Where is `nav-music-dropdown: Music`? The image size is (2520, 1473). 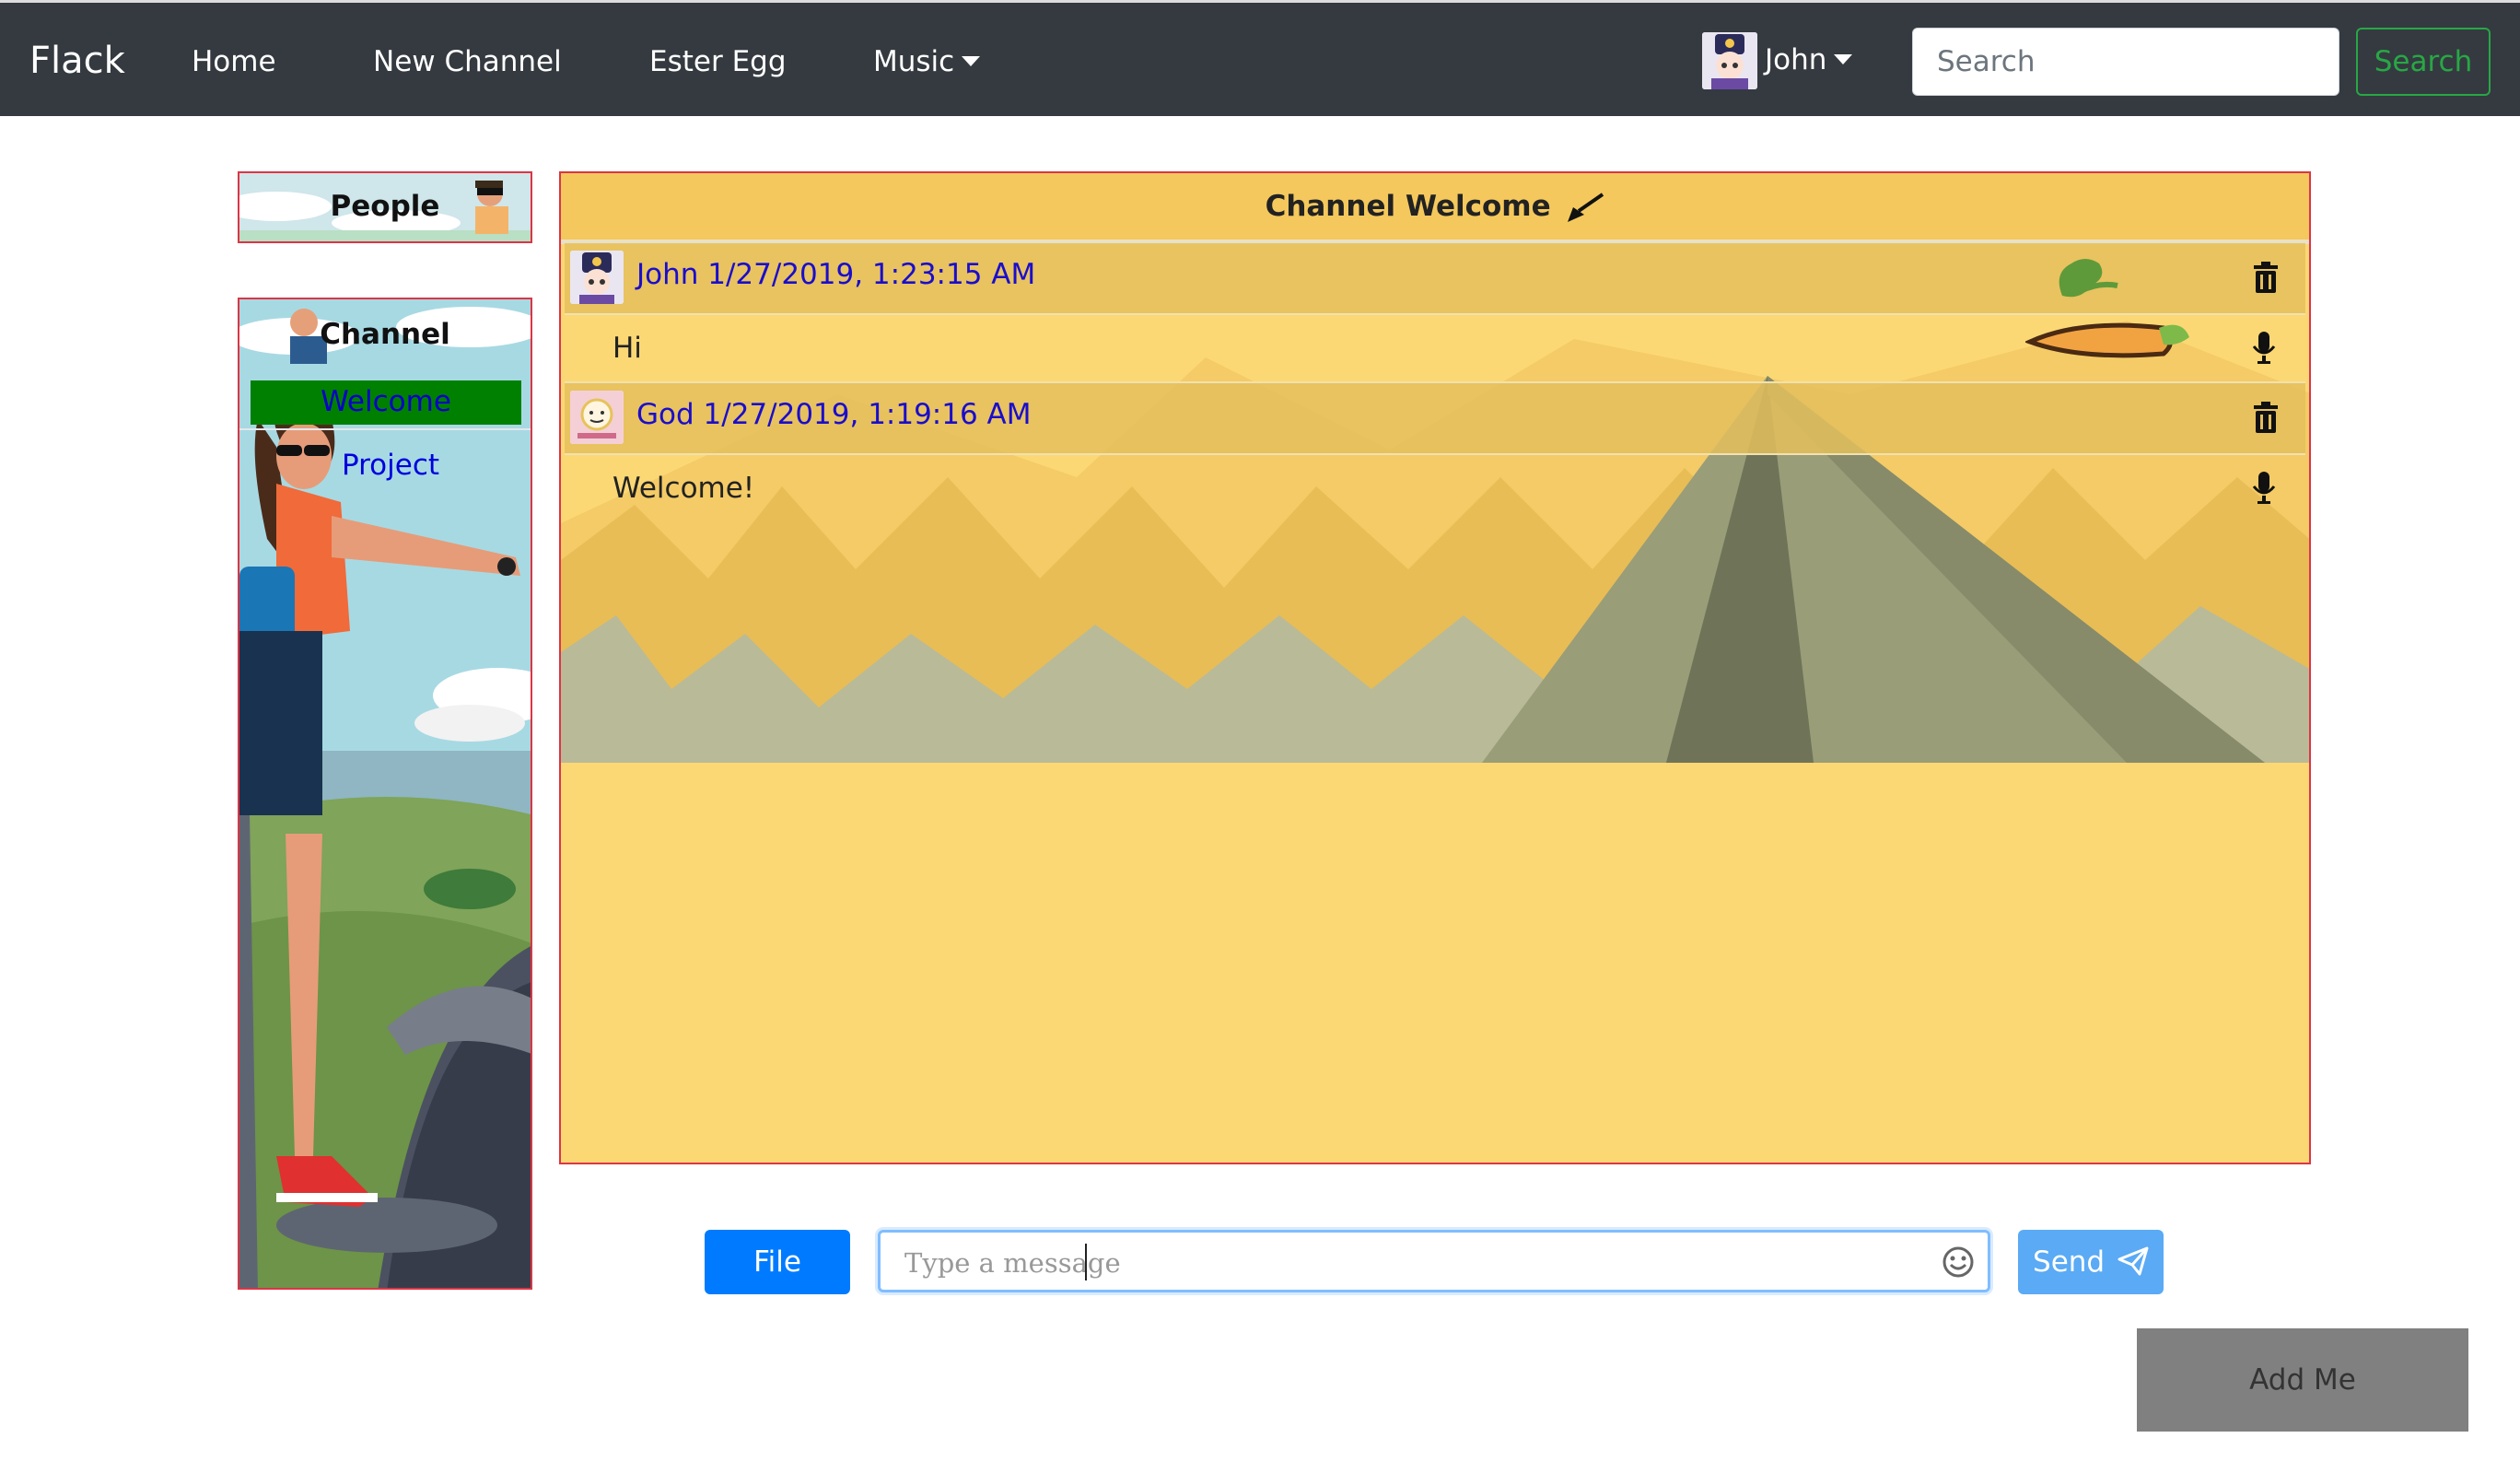 nav-music-dropdown: Music is located at coordinates (927, 62).